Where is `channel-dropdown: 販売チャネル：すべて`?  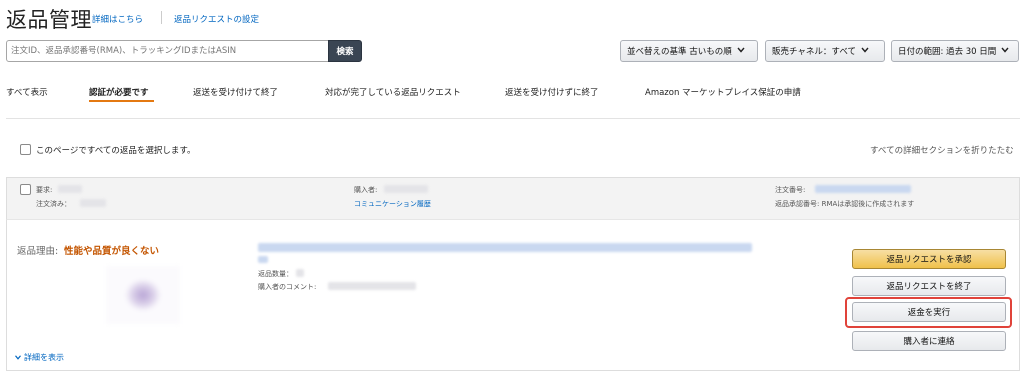 channel-dropdown: 販売チャネル：すべて is located at coordinates (825, 51).